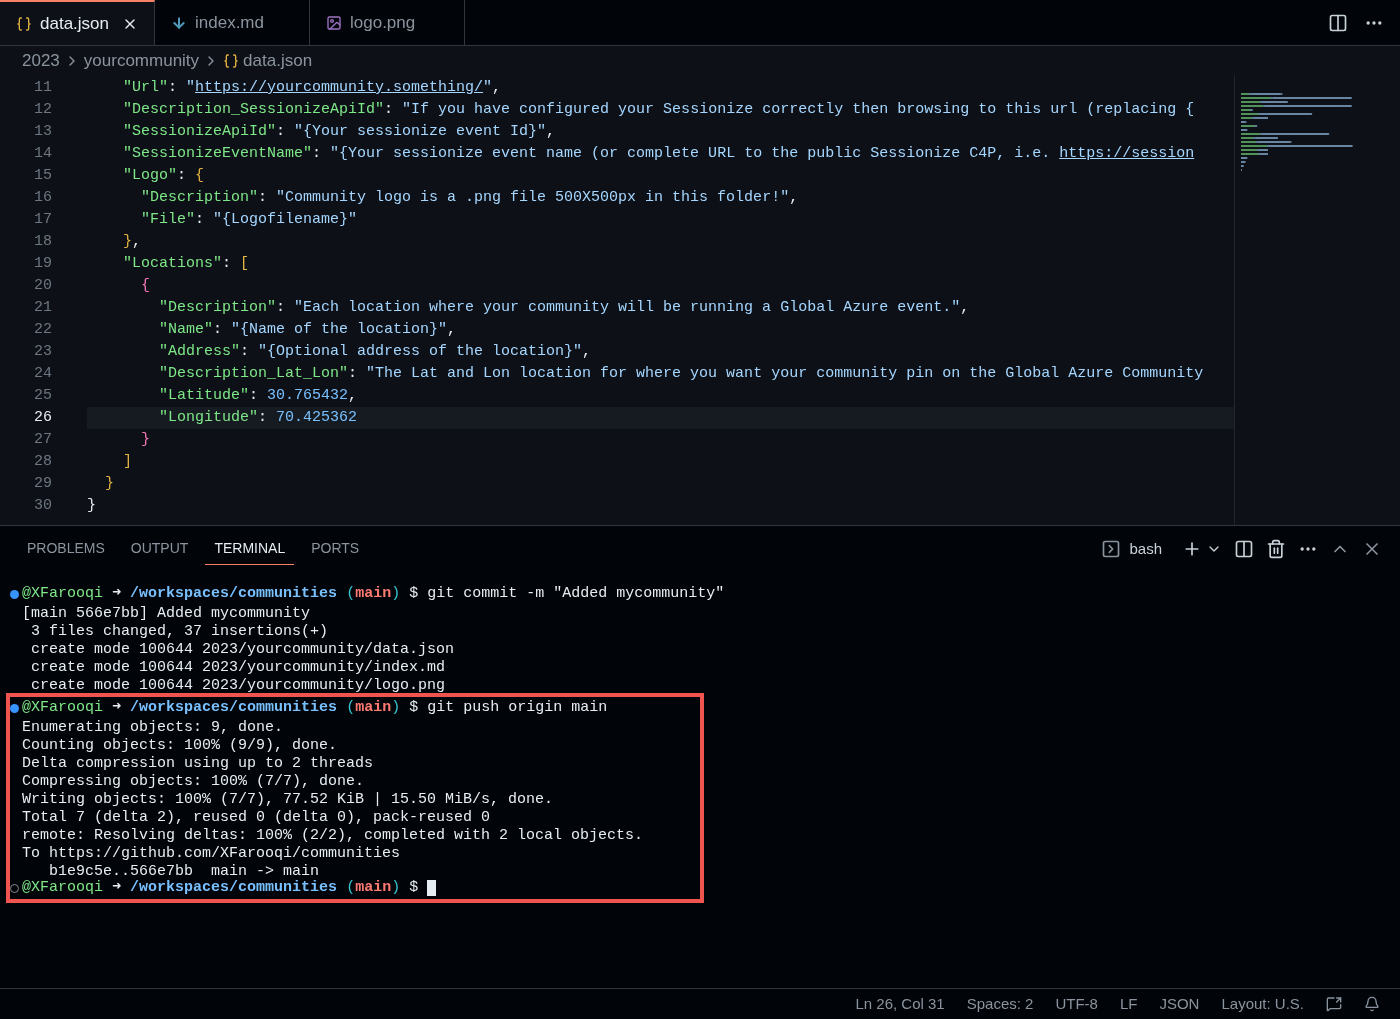 The image size is (1400, 1019). Describe the element at coordinates (258, 395) in the screenshot. I see `code-line: "Latitude": 30.765432,` at that location.